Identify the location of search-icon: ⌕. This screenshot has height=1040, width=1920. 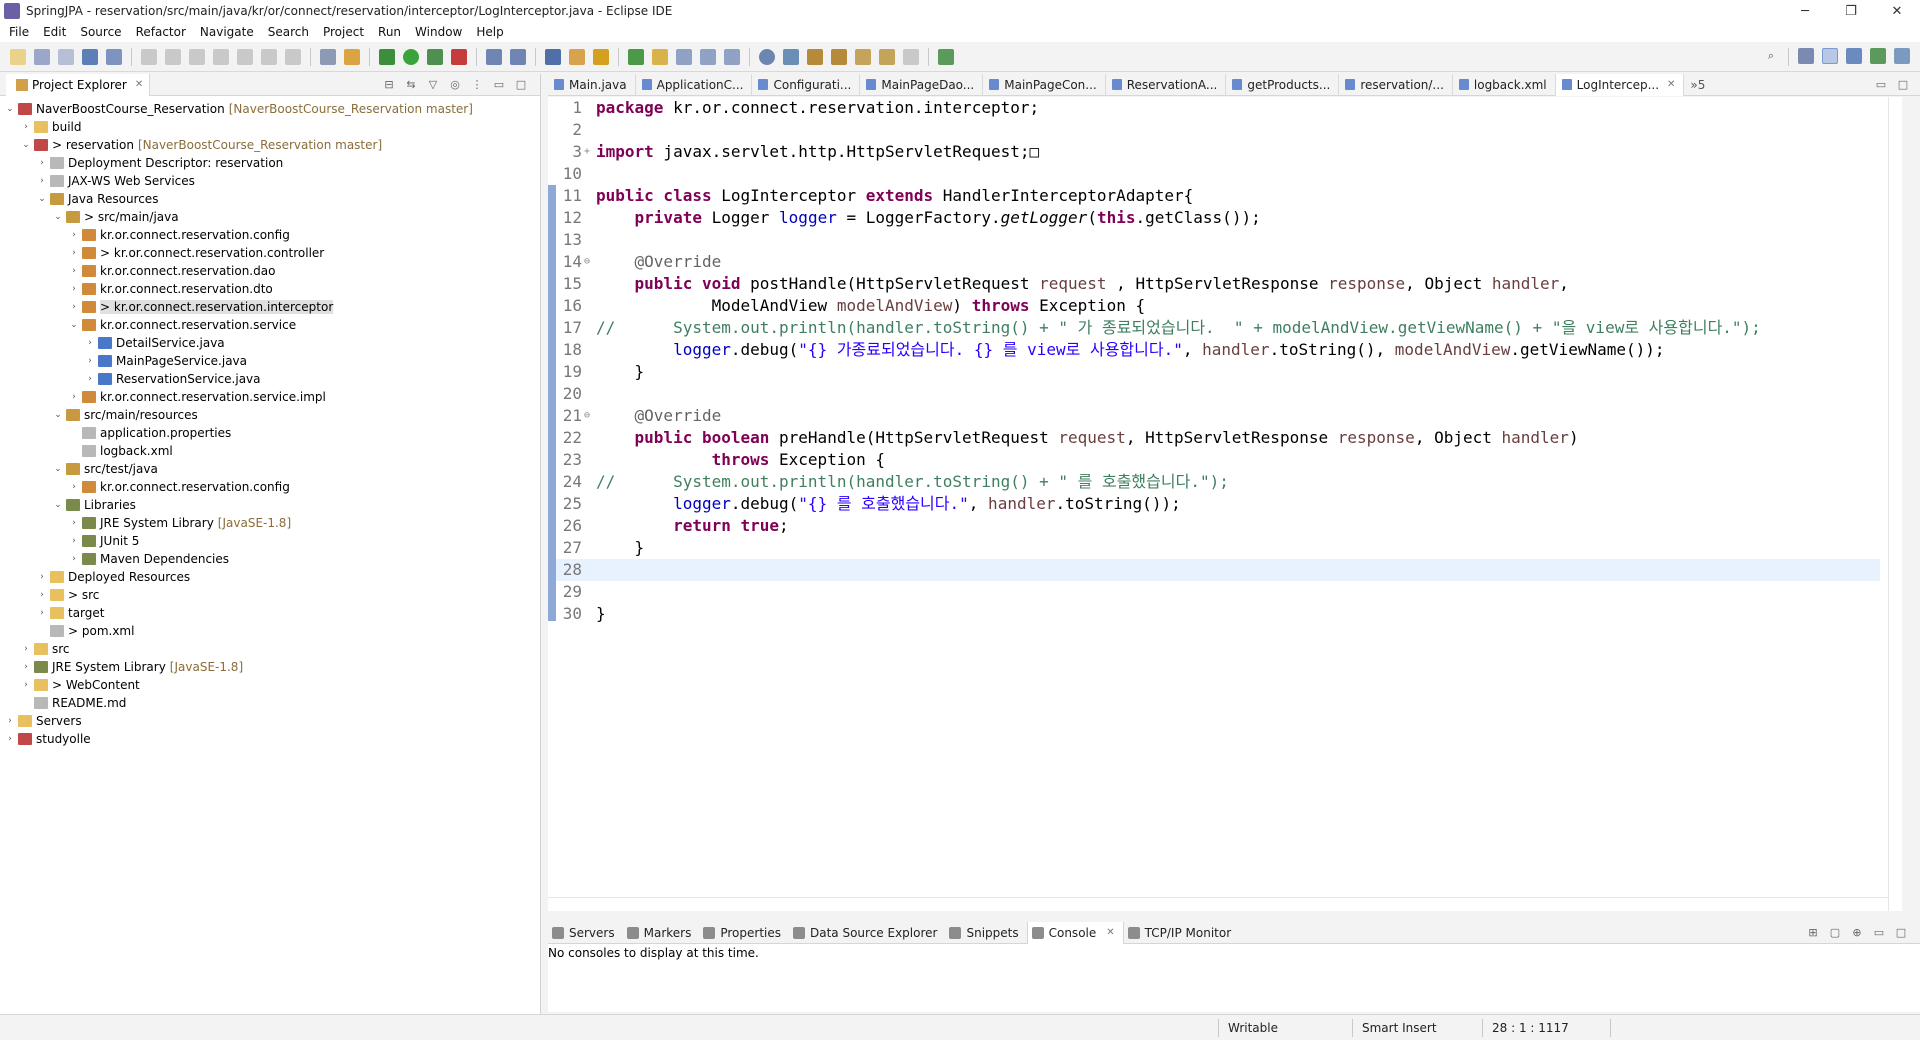
(1771, 56).